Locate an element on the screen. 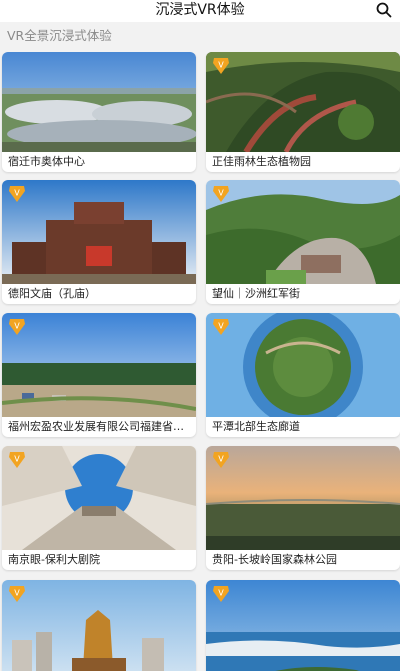 This screenshot has width=400, height=671. card-title: 贵阳-长坡岭国家森林公园 is located at coordinates (274, 559).